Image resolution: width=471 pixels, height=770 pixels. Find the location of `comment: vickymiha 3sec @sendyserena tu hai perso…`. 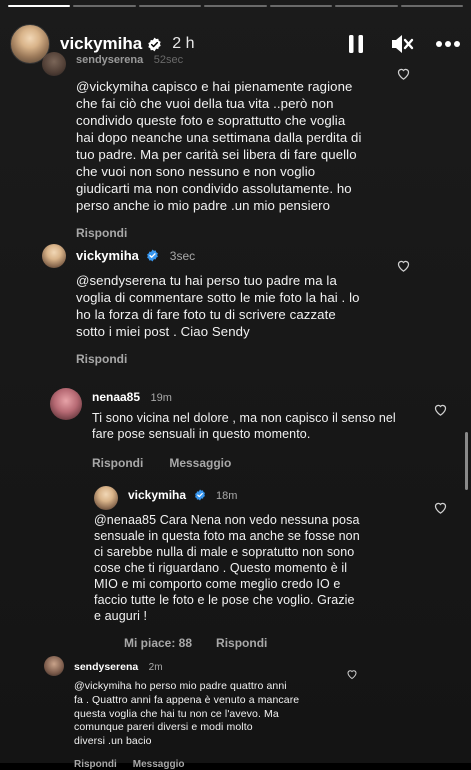

comment: vickymiha 3sec @sendyserena tu hai perso… is located at coordinates (227, 305).